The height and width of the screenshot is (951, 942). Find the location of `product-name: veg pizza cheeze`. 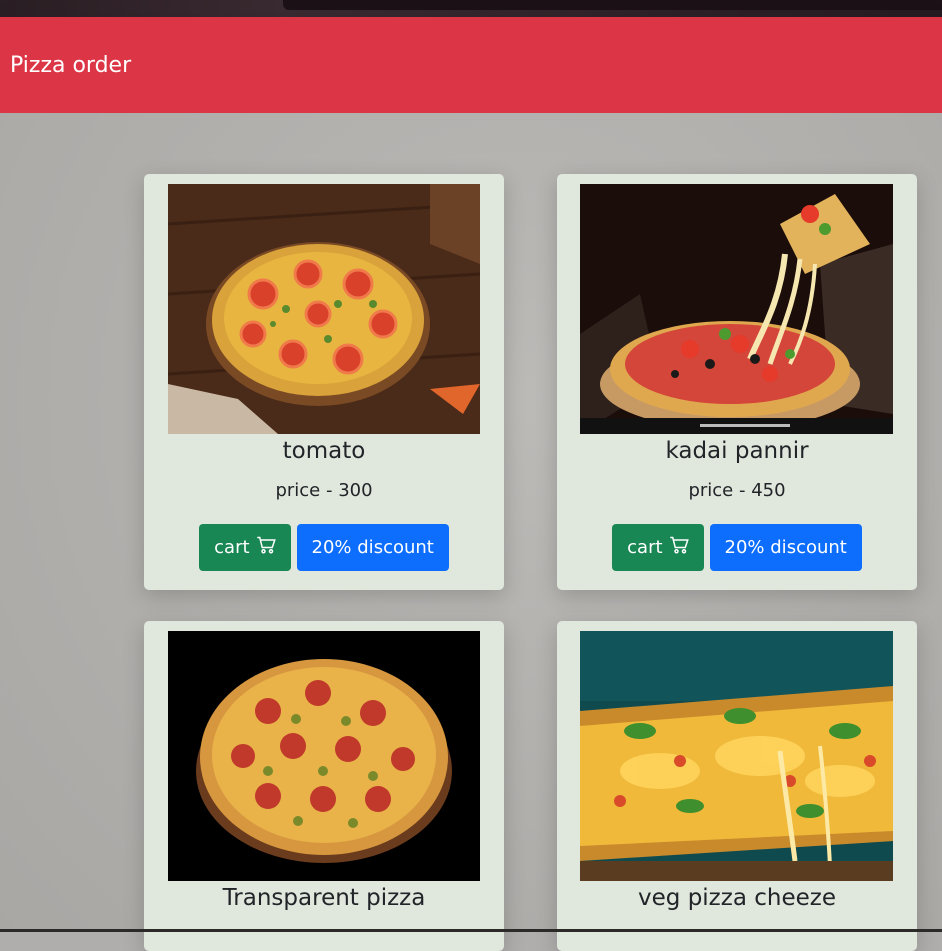

product-name: veg pizza cheeze is located at coordinates (737, 898).